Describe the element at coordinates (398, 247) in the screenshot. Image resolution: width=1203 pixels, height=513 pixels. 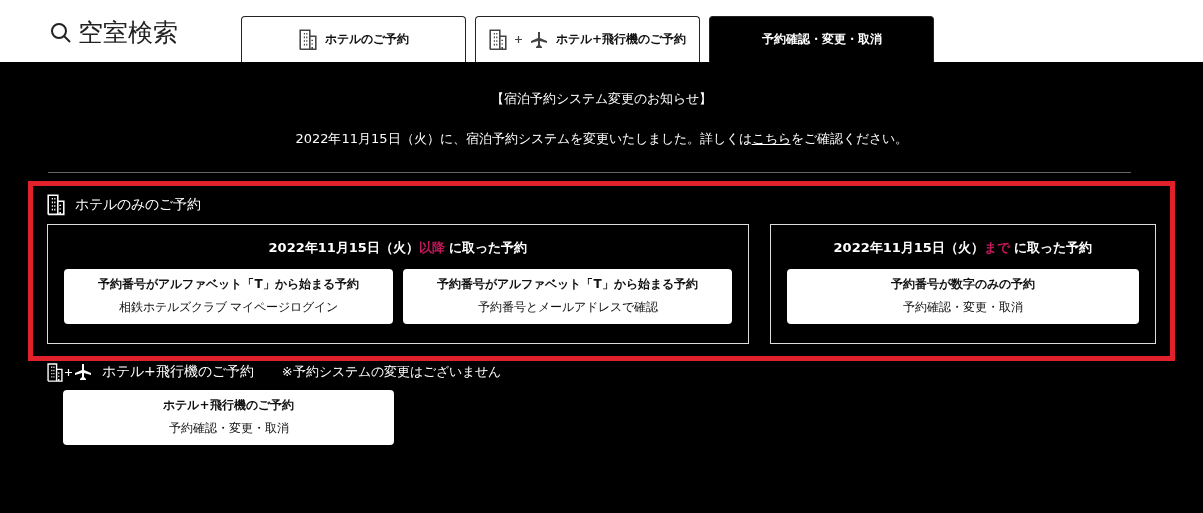
I see `group-heading: 2022年11月15日（火）以降 に取った予約` at that location.